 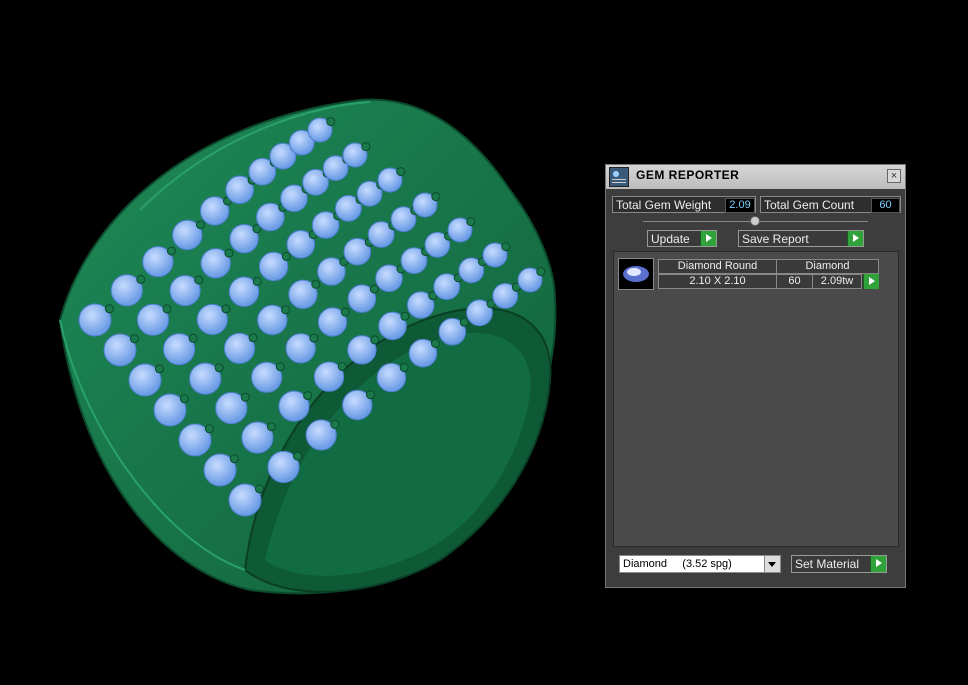 I want to click on total-gem-count-box: Total Gem Count 60, so click(x=830, y=204).